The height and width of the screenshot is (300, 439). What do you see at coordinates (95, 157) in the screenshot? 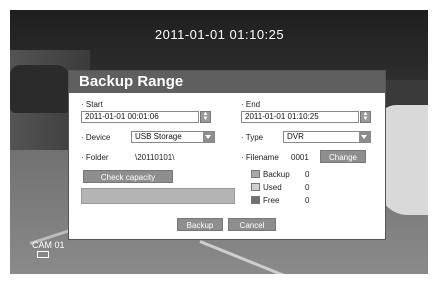
I see `folder-label: · Folder` at bounding box center [95, 157].